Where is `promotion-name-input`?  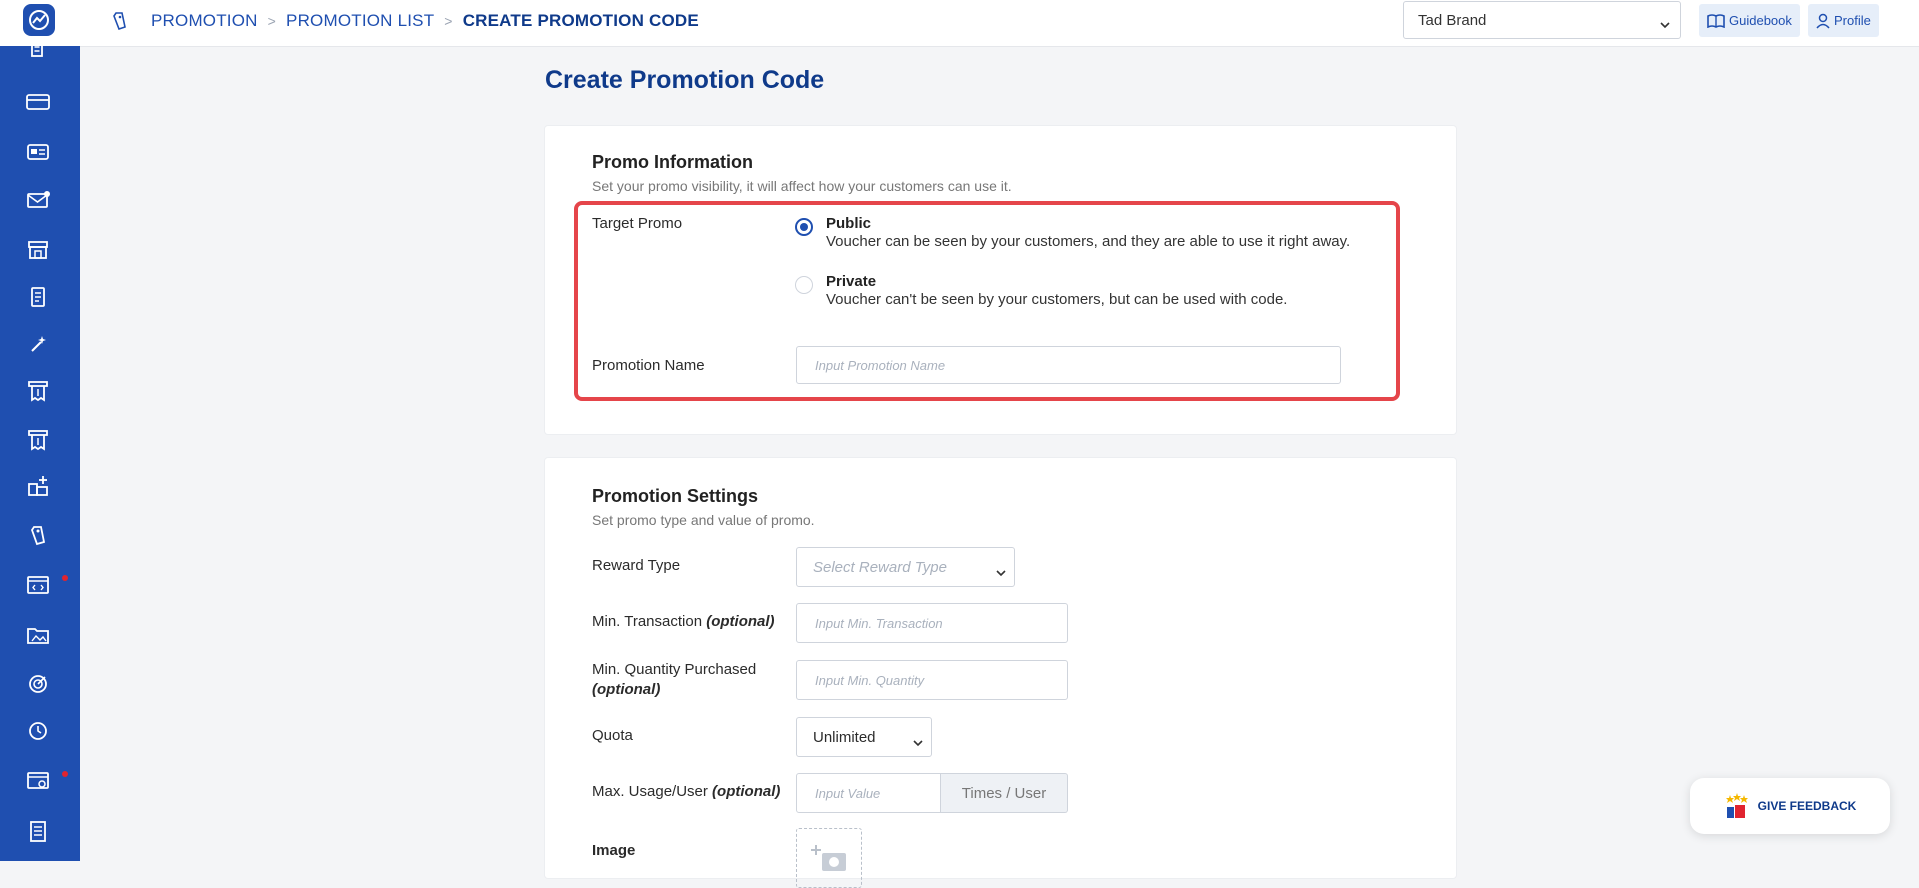 promotion-name-input is located at coordinates (1068, 365).